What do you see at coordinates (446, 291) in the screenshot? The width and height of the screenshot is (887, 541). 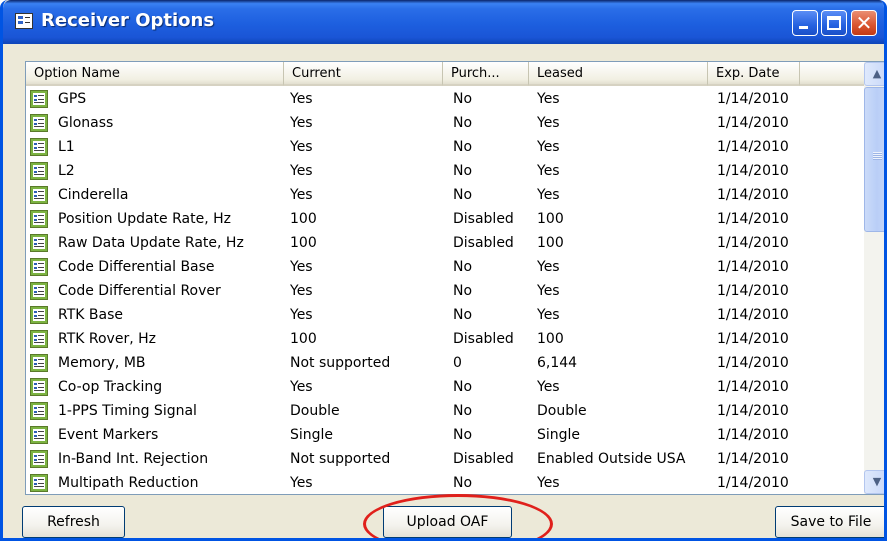 I see `table-row: Code Differential Rover Yes No Yes 1/14/2010` at bounding box center [446, 291].